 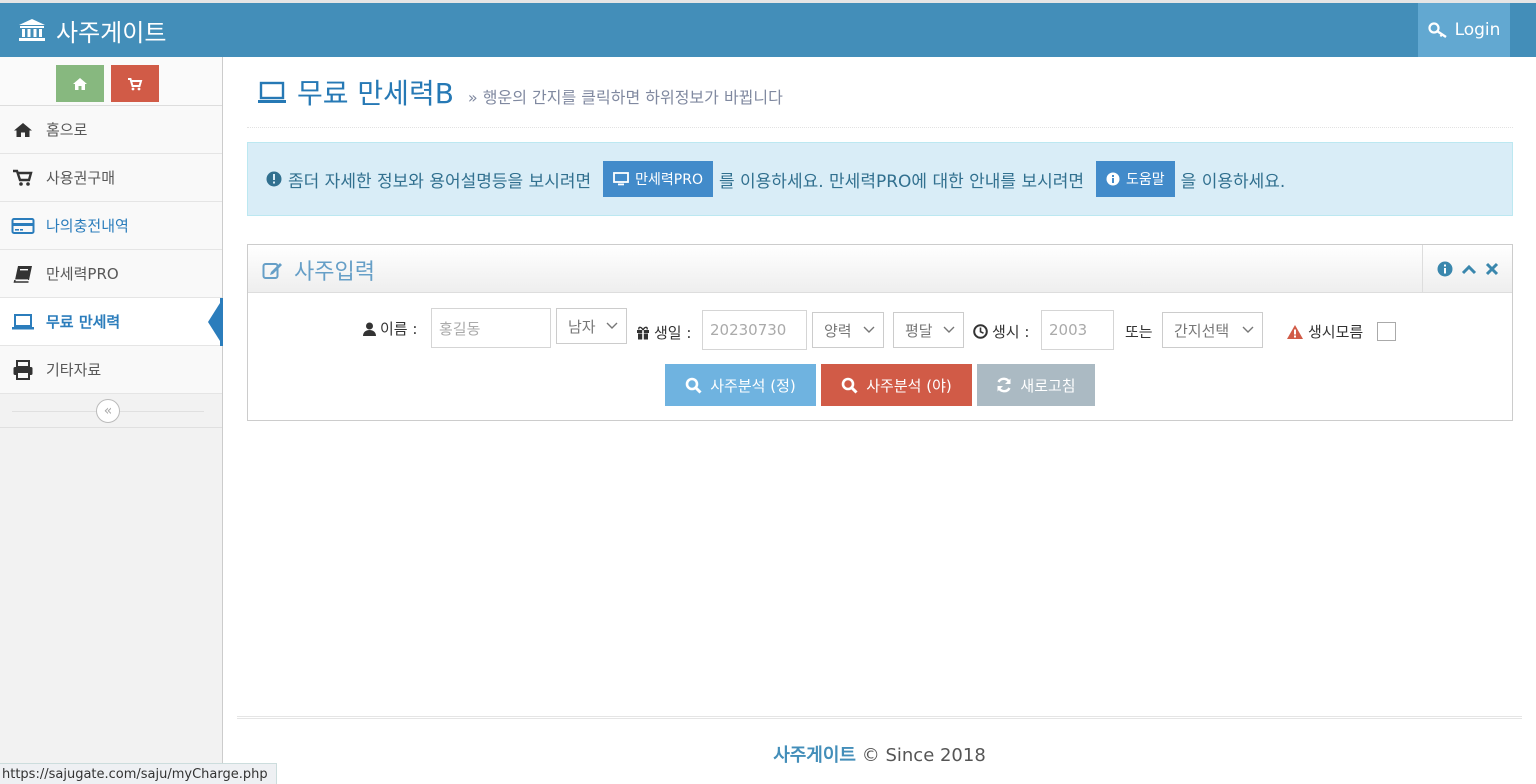 What do you see at coordinates (748, 330) in the screenshot?
I see `birth-placeholder: 20230730` at bounding box center [748, 330].